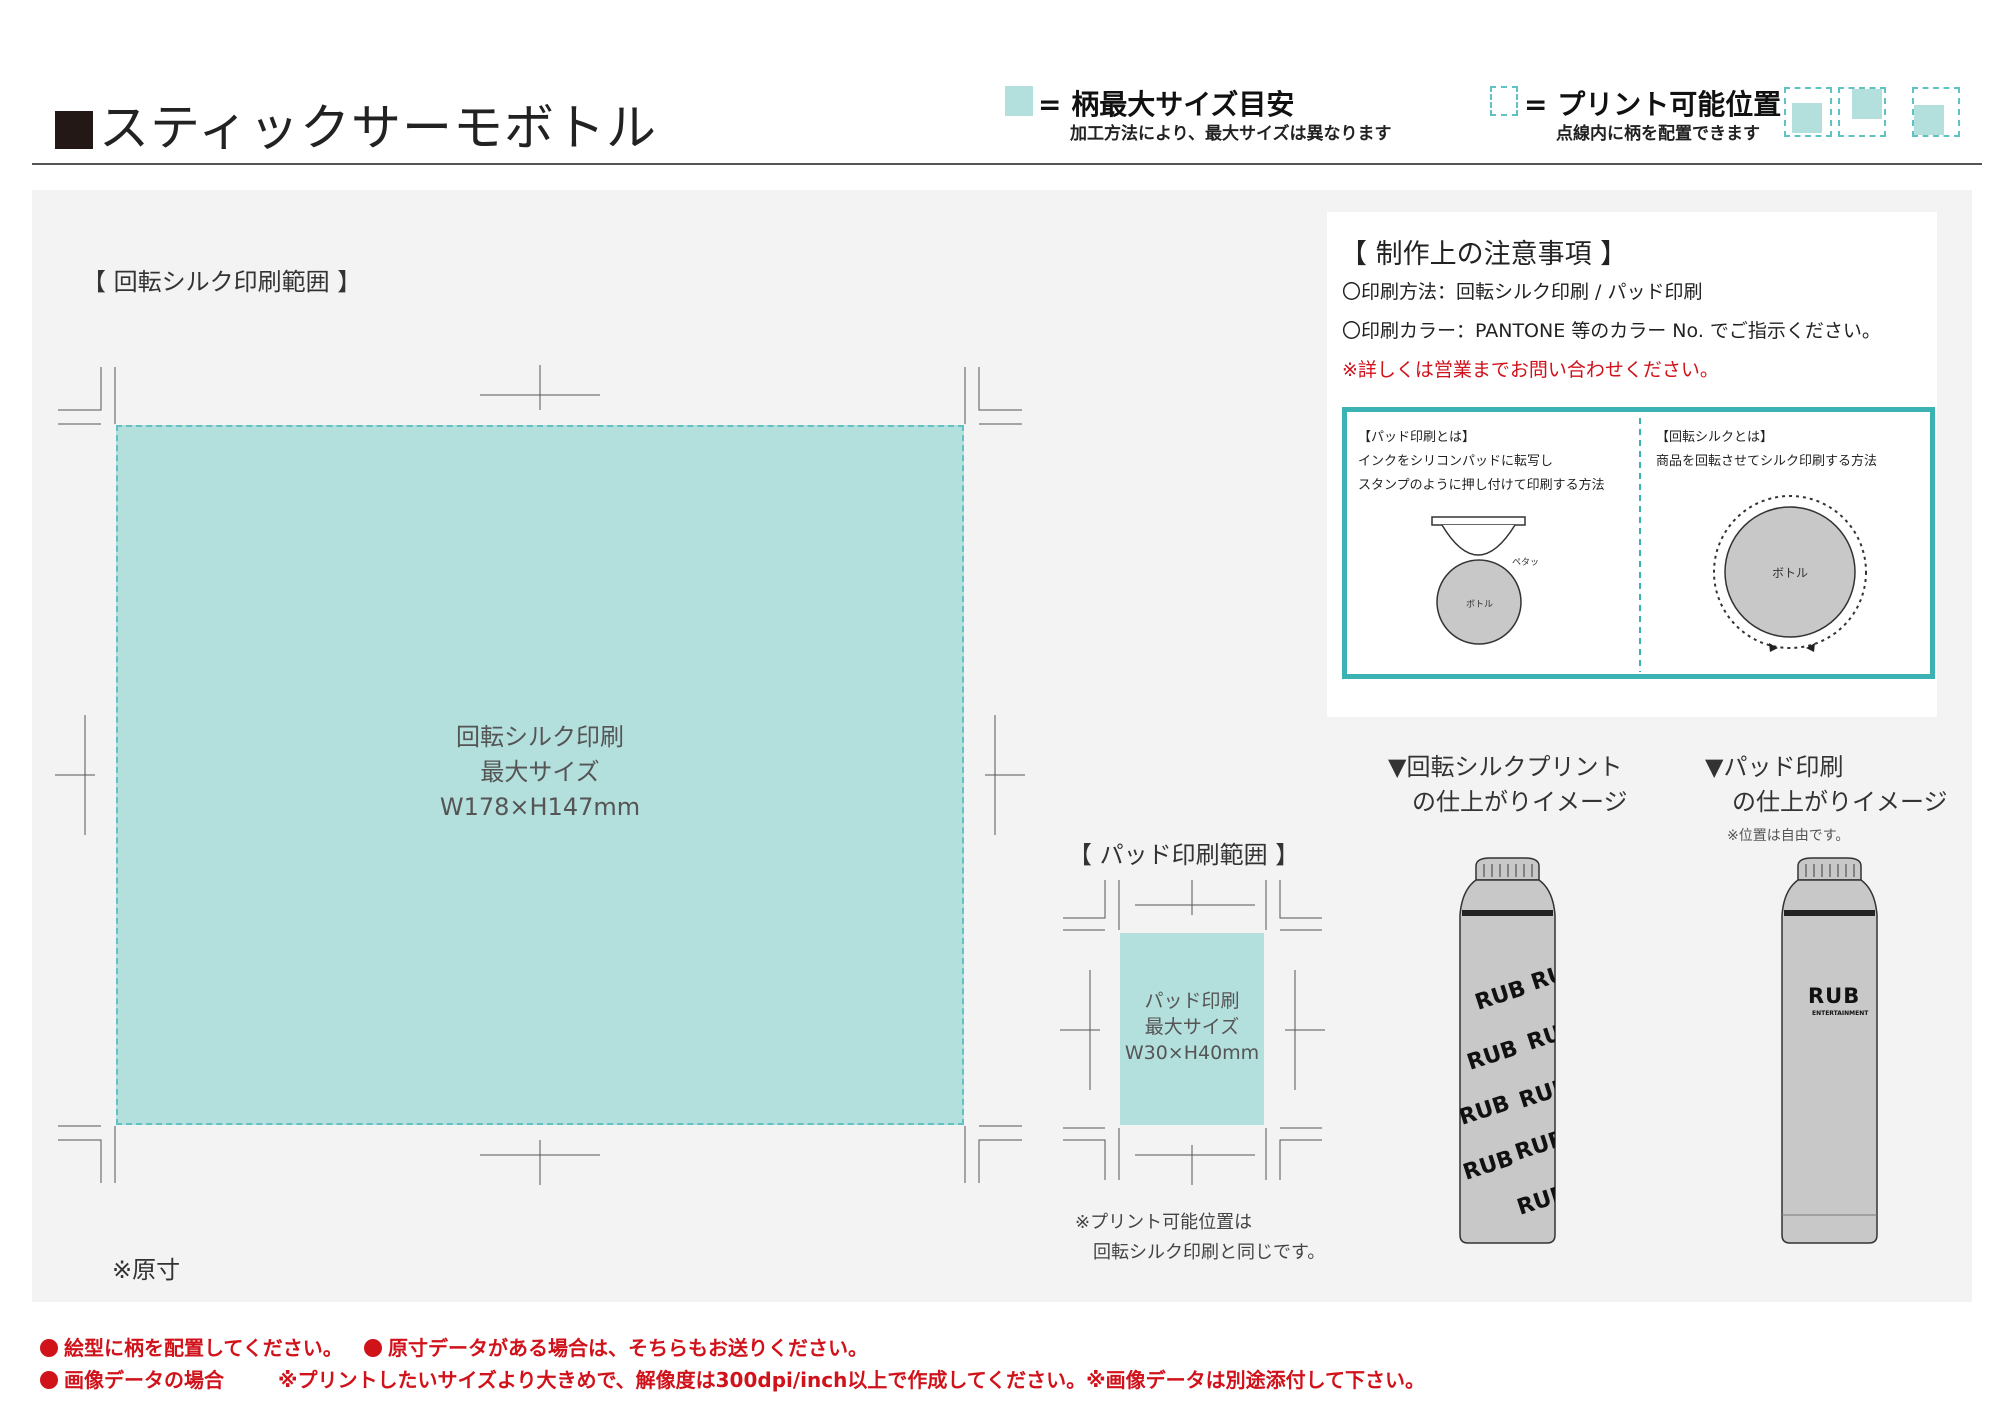 The height and width of the screenshot is (1415, 2000). What do you see at coordinates (616, 1346) in the screenshot?
I see `footer-note-2: 原寸データがある場合は、そちらもお送りください。` at bounding box center [616, 1346].